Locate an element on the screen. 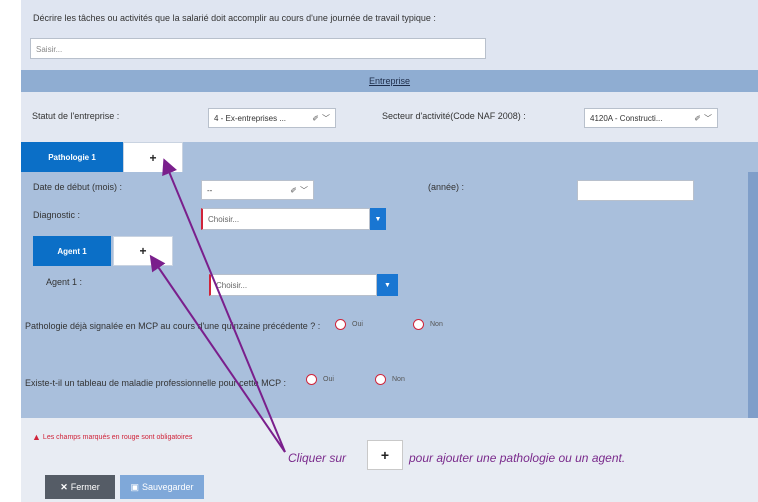 This screenshot has width=758, height=502. arrow-to-add-pathologie is located at coordinates (224, 305).